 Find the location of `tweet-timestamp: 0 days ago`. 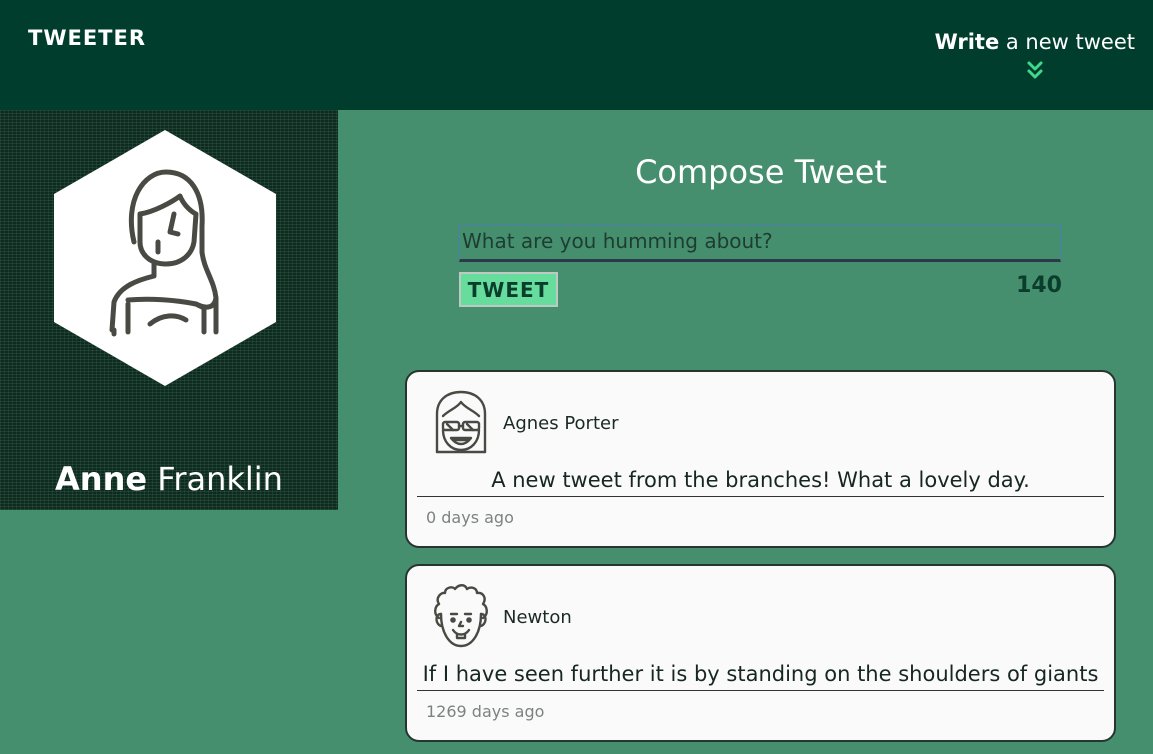

tweet-timestamp: 0 days ago is located at coordinates (470, 517).